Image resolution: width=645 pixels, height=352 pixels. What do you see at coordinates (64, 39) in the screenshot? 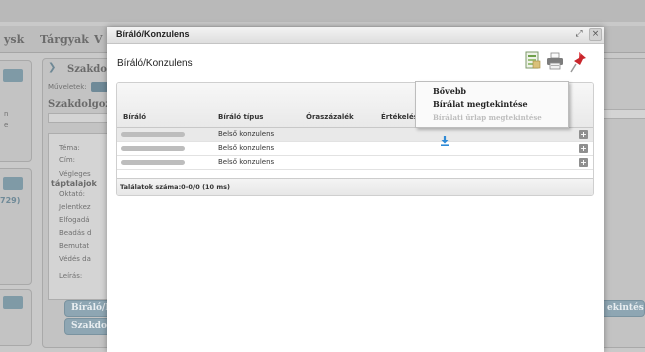
I see `tab-subjects: Tárgyak` at bounding box center [64, 39].